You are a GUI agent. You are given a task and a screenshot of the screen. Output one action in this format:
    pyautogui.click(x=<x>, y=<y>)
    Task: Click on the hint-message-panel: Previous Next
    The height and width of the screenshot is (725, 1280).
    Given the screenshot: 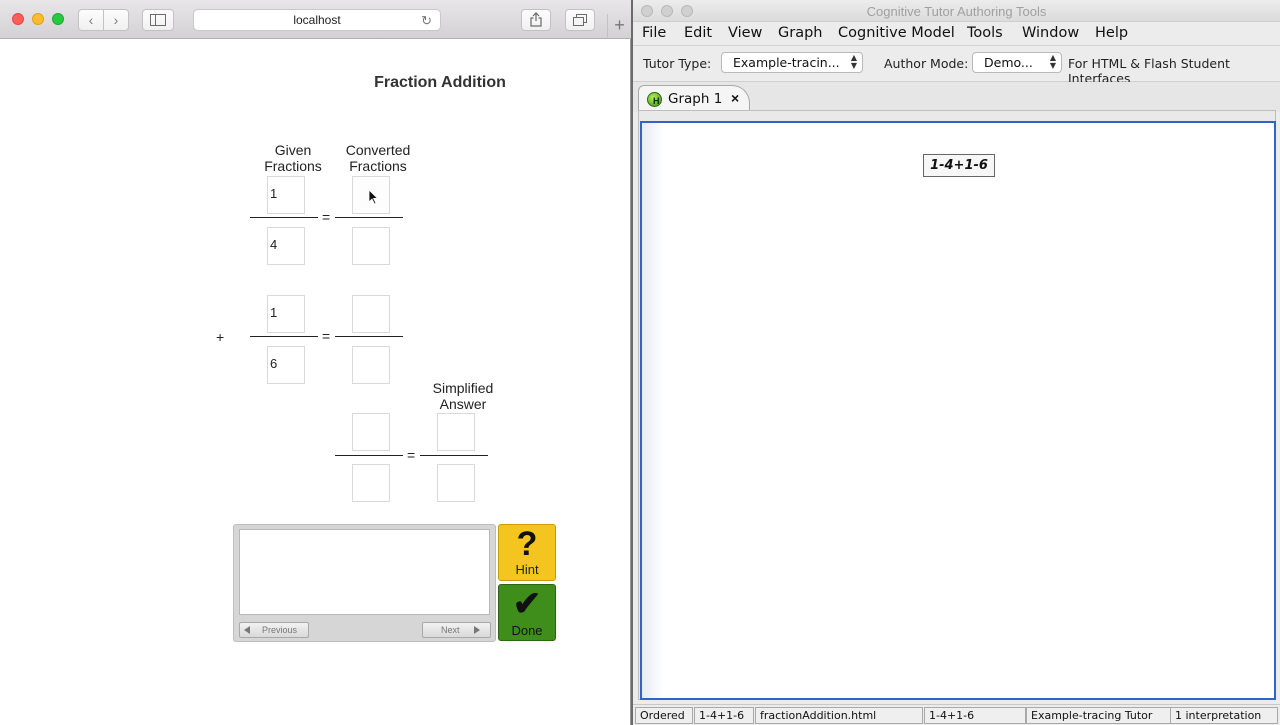 What is the action you would take?
    pyautogui.click(x=364, y=583)
    